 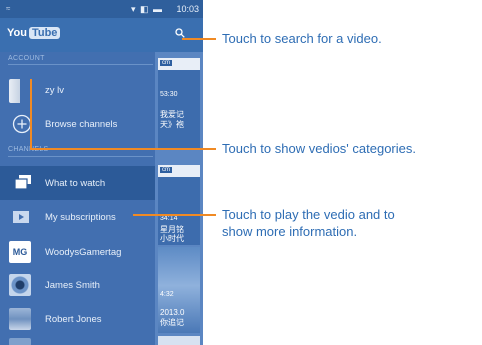 I want to click on plus-circle-icon, so click(x=22, y=124).